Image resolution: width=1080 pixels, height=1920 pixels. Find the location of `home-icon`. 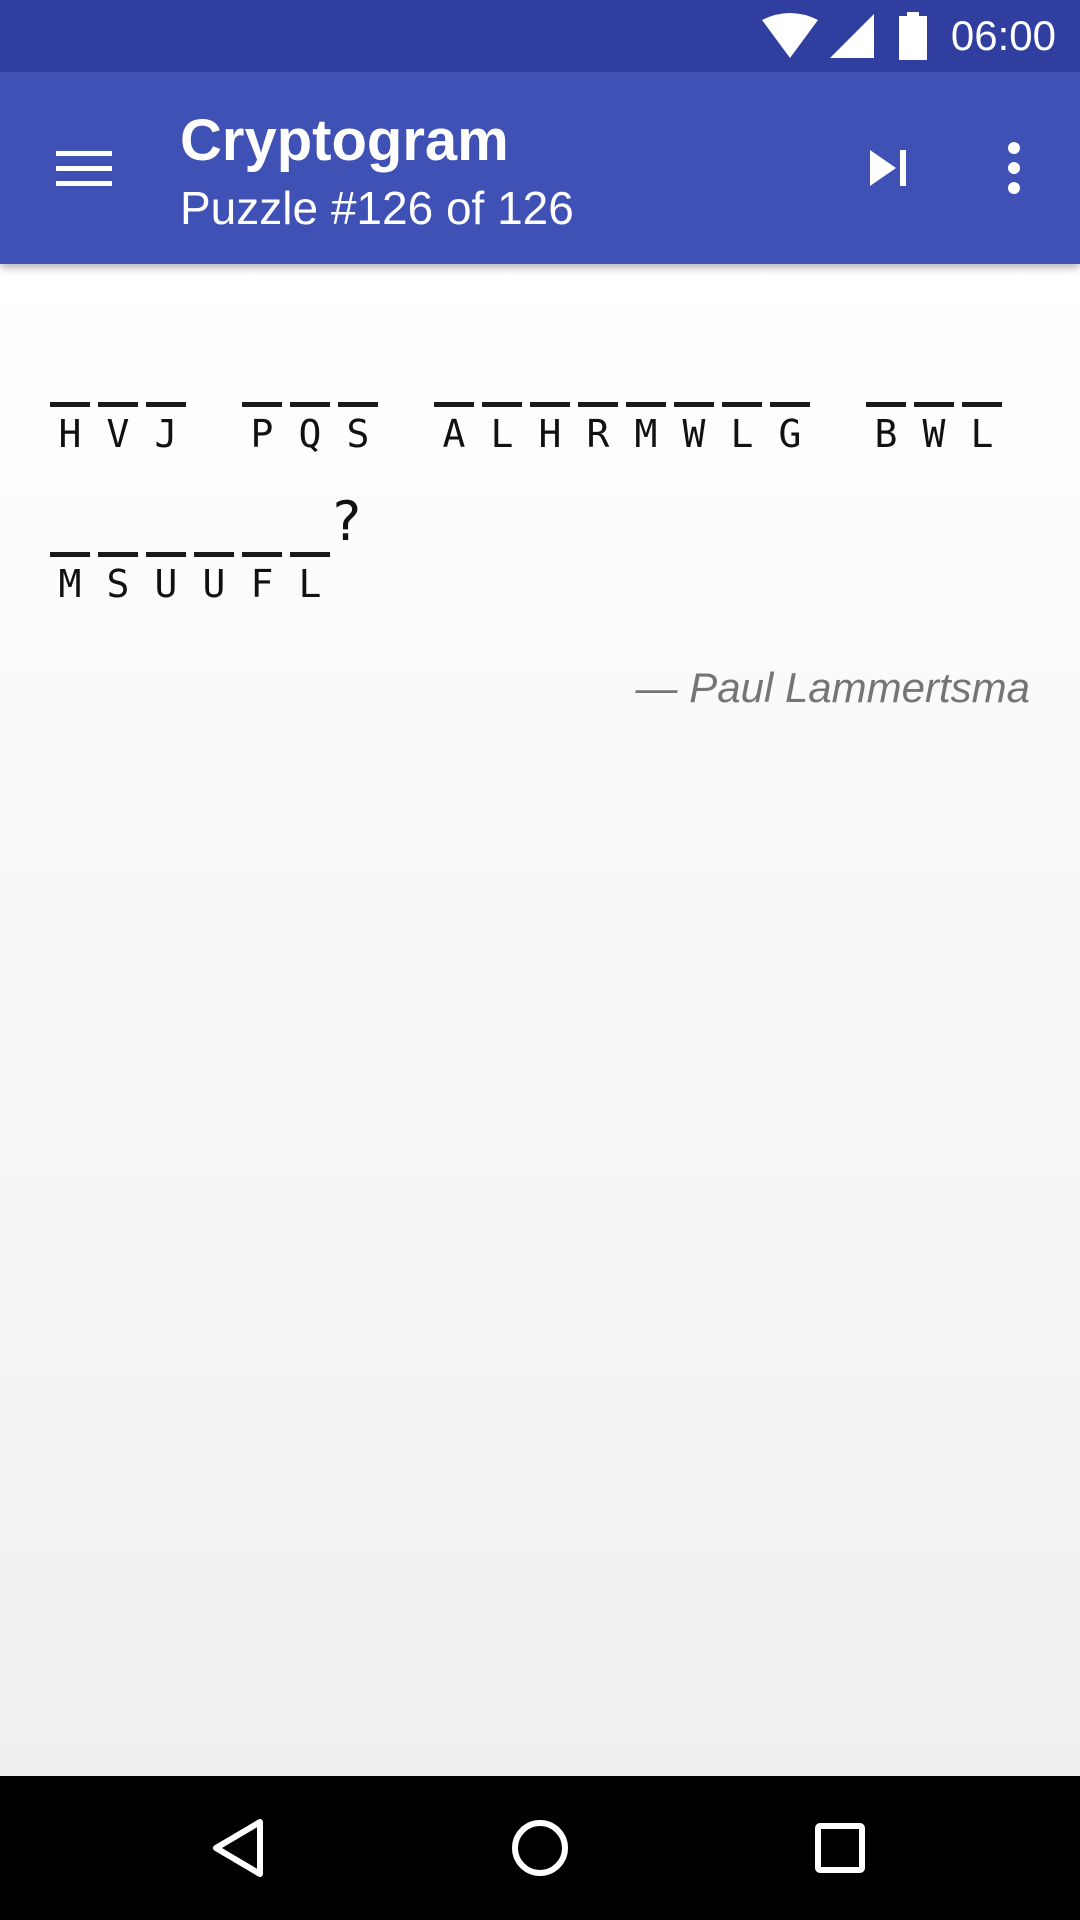

home-icon is located at coordinates (540, 1848).